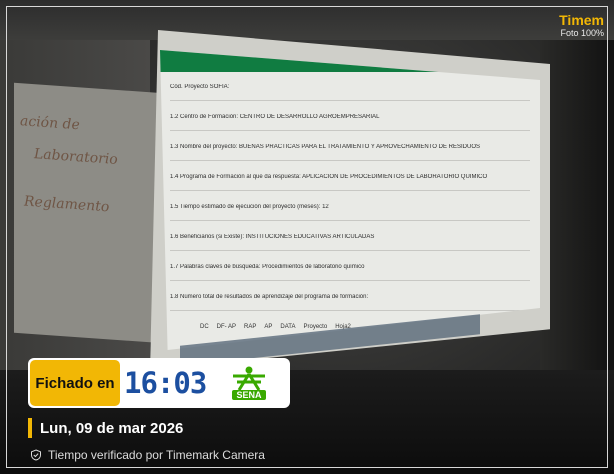 Image resolution: width=614 pixels, height=474 pixels. I want to click on date-row: Lun, 09 de mar 2026, so click(105, 428).